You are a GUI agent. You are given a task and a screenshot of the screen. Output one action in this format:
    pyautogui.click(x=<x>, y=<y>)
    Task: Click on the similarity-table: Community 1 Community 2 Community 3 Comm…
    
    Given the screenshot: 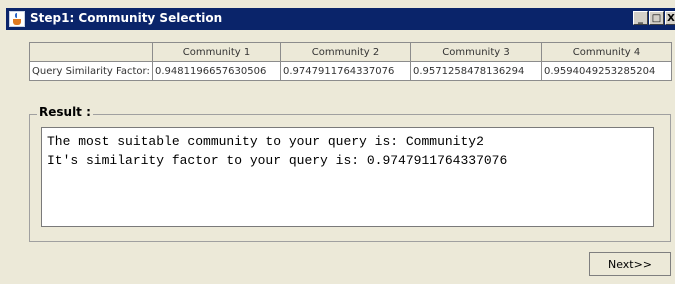 What is the action you would take?
    pyautogui.click(x=350, y=61)
    